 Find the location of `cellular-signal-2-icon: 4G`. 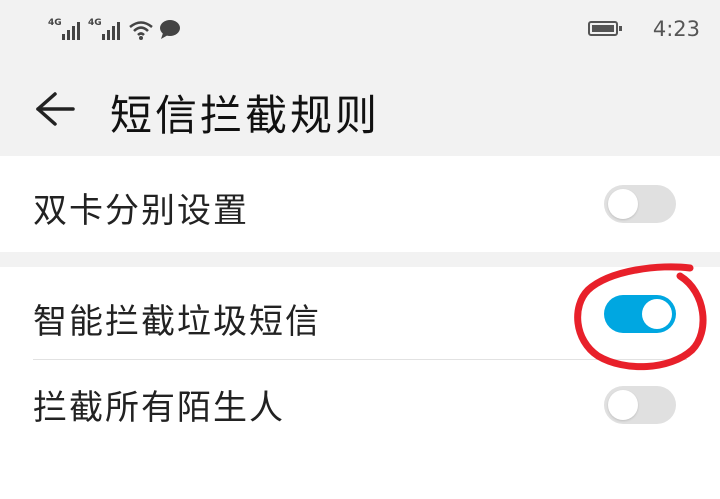

cellular-signal-2-icon: 4G is located at coordinates (105, 29).